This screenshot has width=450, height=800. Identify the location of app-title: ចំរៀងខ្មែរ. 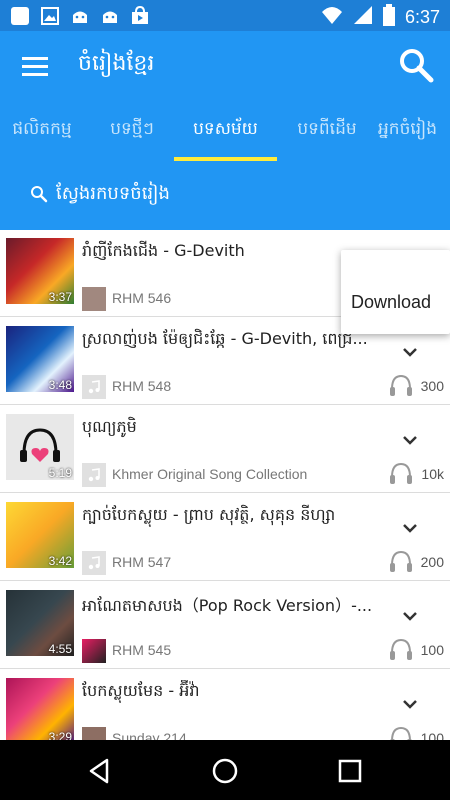
(116, 63).